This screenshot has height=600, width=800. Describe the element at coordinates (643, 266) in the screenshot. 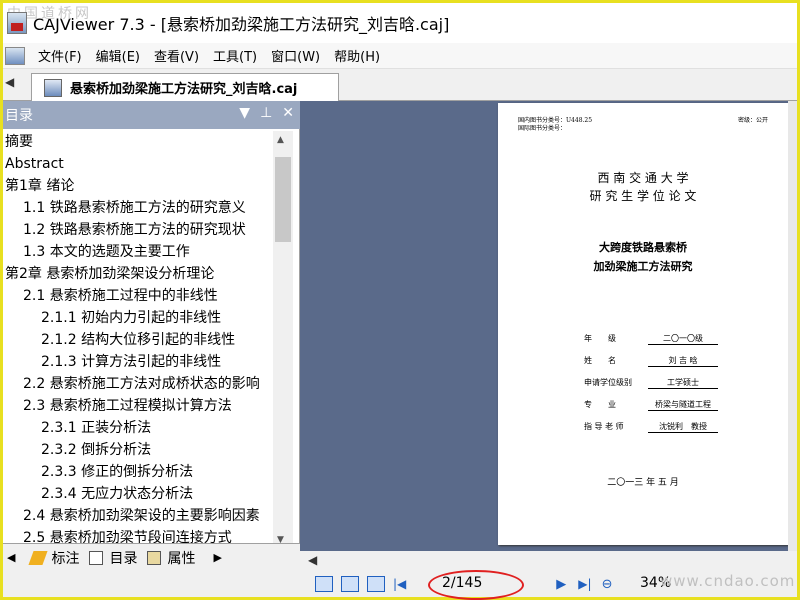

I see `thesis-title-line2: 加劲梁施工方法研究` at that location.